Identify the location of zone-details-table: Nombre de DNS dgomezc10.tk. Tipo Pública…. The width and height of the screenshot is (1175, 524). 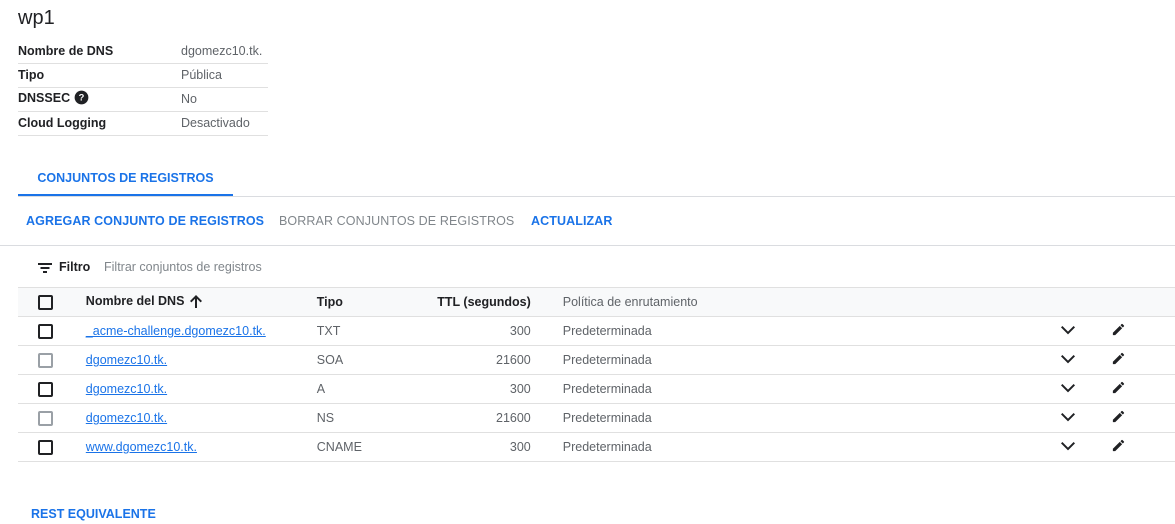
(143, 87).